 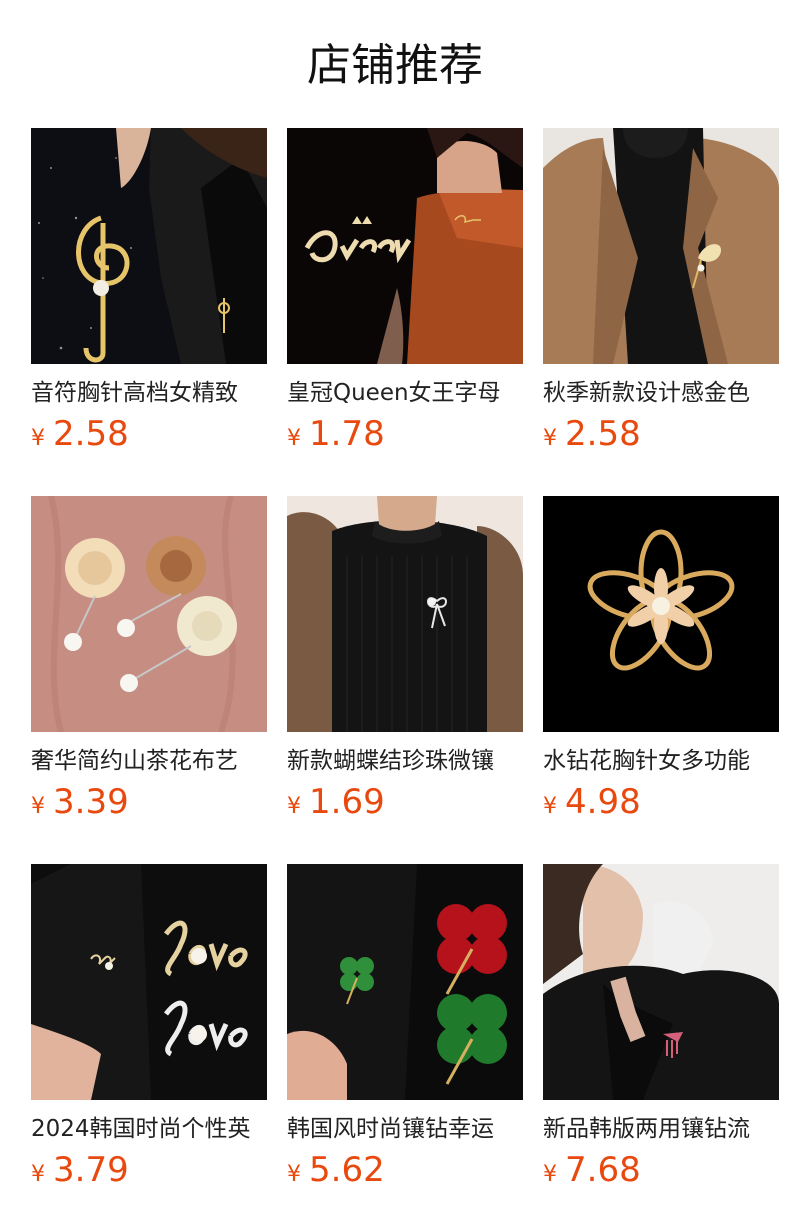 I want to click on product-card: 秋季新款设计感金色 ¥ 2.58, so click(x=661, y=312).